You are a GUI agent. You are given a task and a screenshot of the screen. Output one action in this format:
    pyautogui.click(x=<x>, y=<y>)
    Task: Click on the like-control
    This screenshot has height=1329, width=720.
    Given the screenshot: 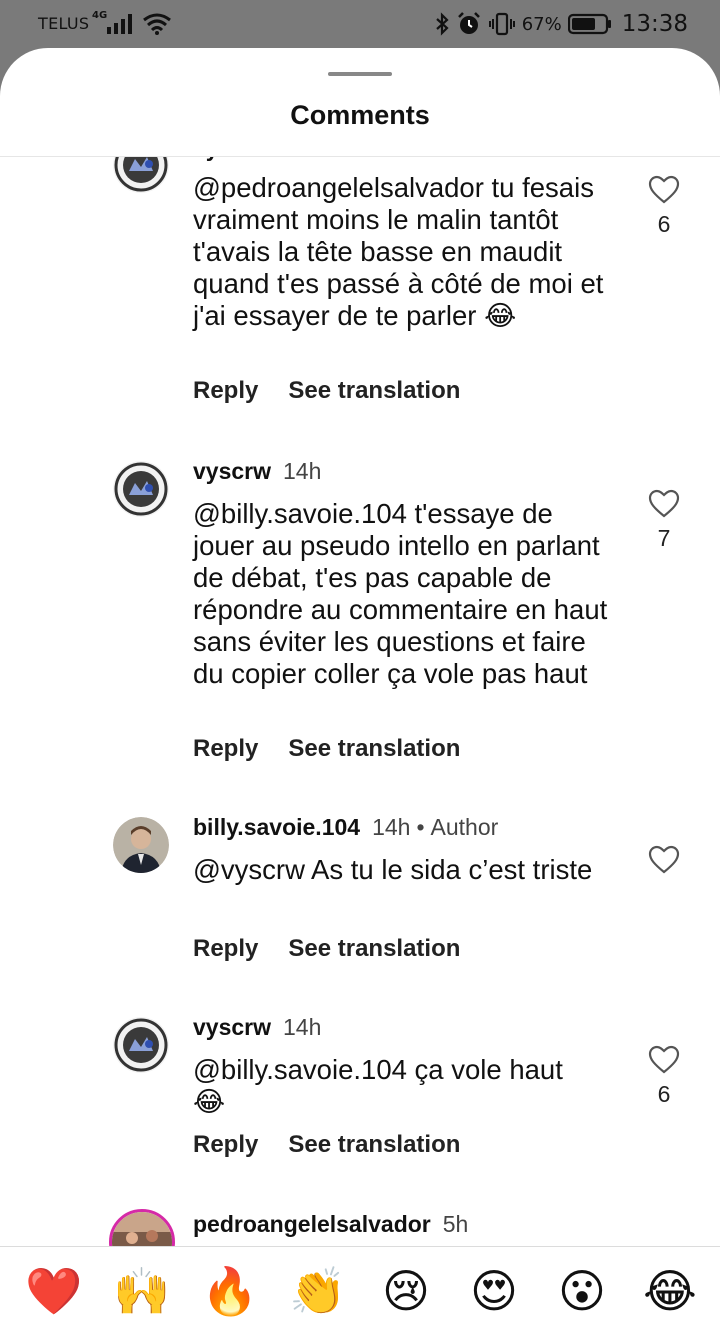 What is the action you would take?
    pyautogui.click(x=664, y=860)
    